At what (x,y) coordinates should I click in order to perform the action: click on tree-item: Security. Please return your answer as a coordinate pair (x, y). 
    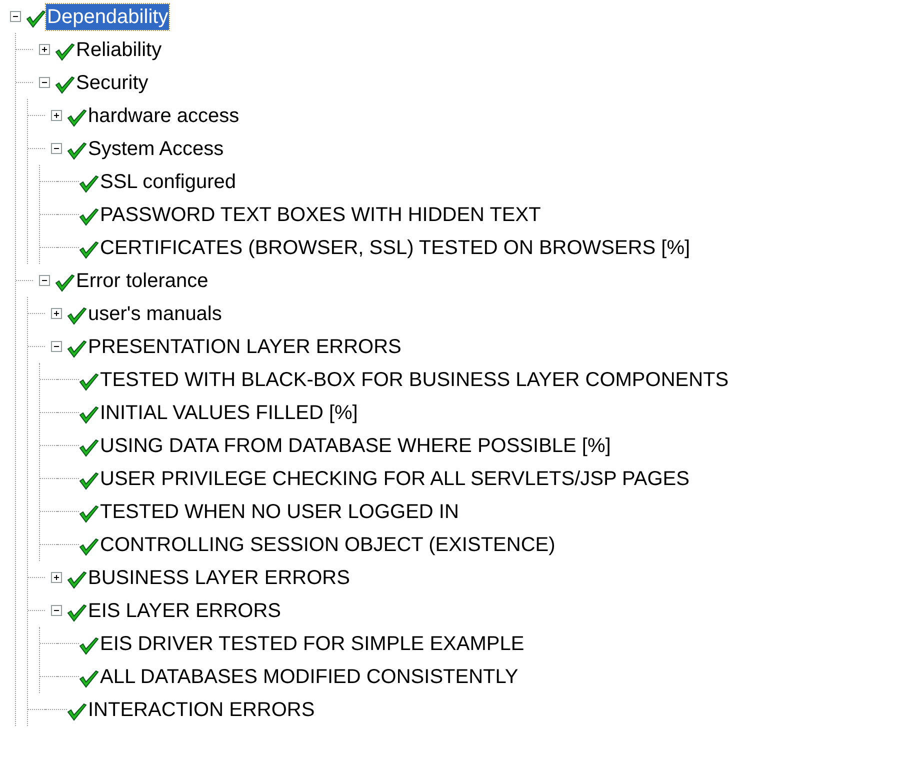
    Looking at the image, I should click on (112, 83).